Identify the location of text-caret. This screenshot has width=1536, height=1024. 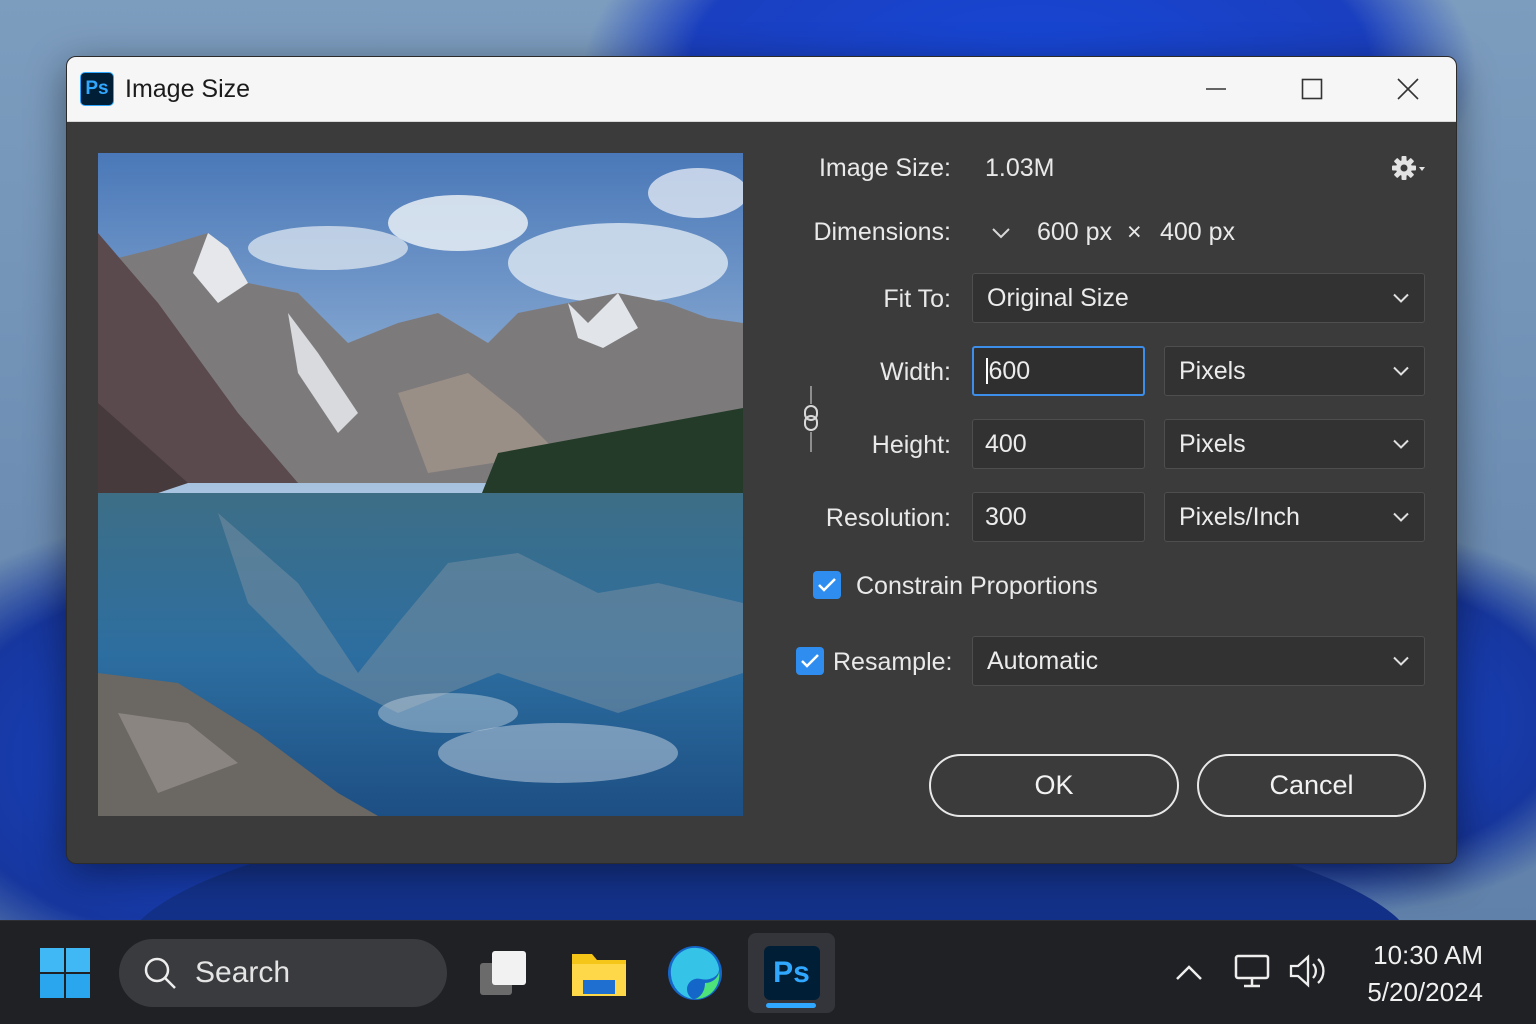
(987, 371).